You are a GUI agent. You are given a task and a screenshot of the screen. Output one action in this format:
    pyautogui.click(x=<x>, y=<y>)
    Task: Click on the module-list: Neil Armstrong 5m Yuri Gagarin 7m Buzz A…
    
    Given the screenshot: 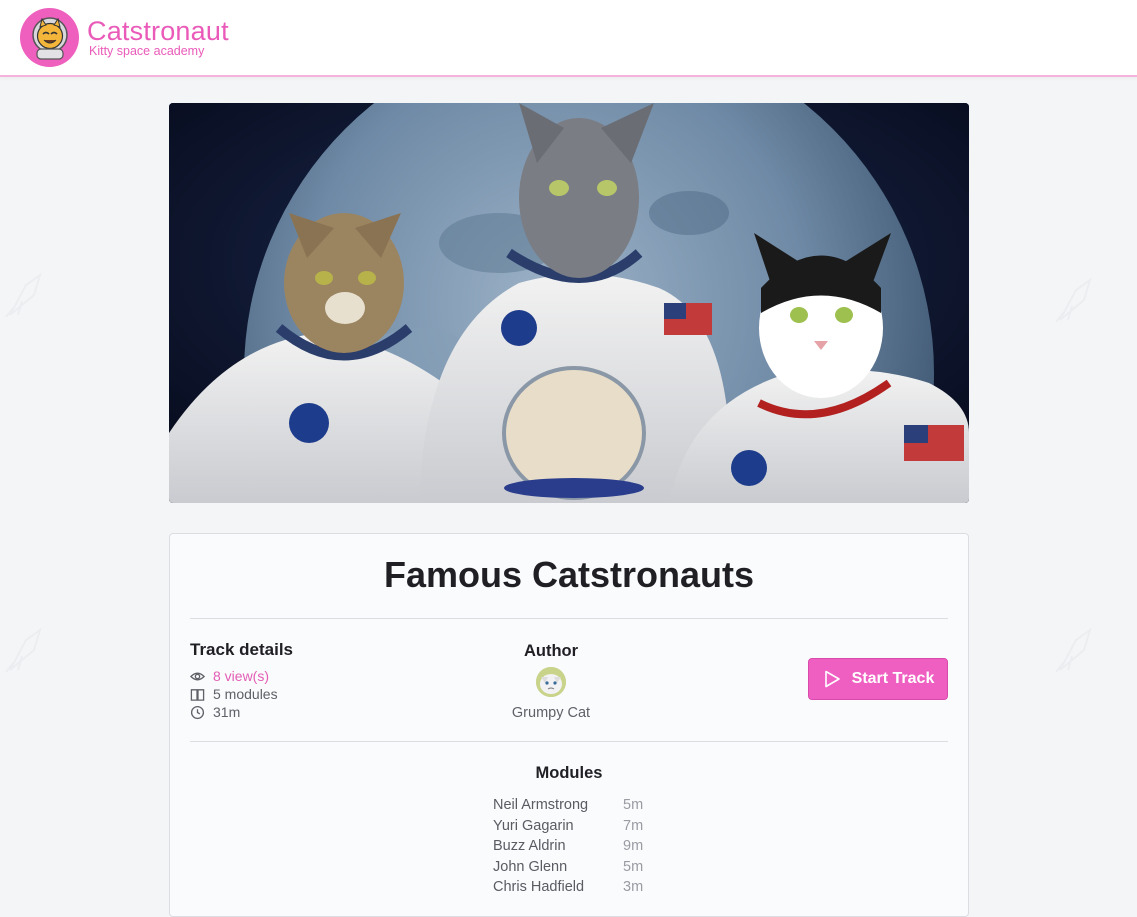 What is the action you would take?
    pyautogui.click(x=568, y=846)
    